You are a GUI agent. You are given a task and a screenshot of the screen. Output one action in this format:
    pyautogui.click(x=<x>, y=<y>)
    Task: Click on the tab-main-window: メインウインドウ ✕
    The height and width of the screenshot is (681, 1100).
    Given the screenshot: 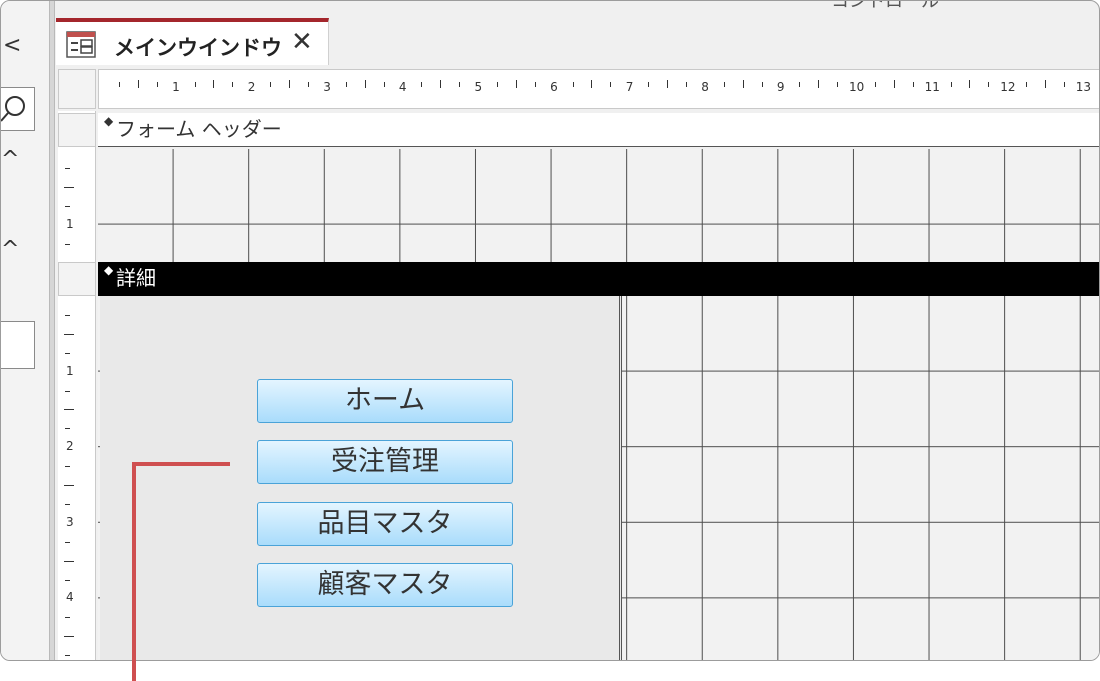 What is the action you would take?
    pyautogui.click(x=192, y=41)
    